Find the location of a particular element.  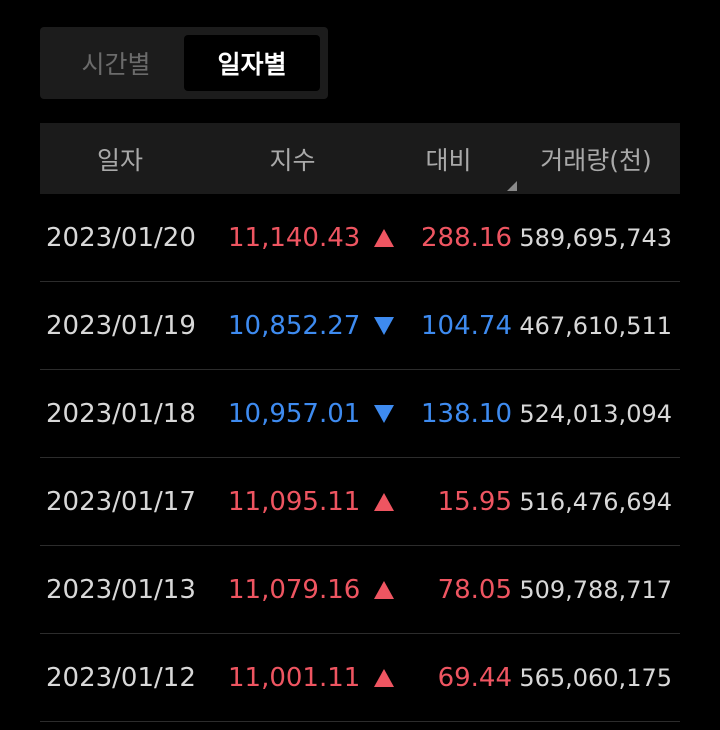

row-date: 2023/01/13 is located at coordinates (121, 589).